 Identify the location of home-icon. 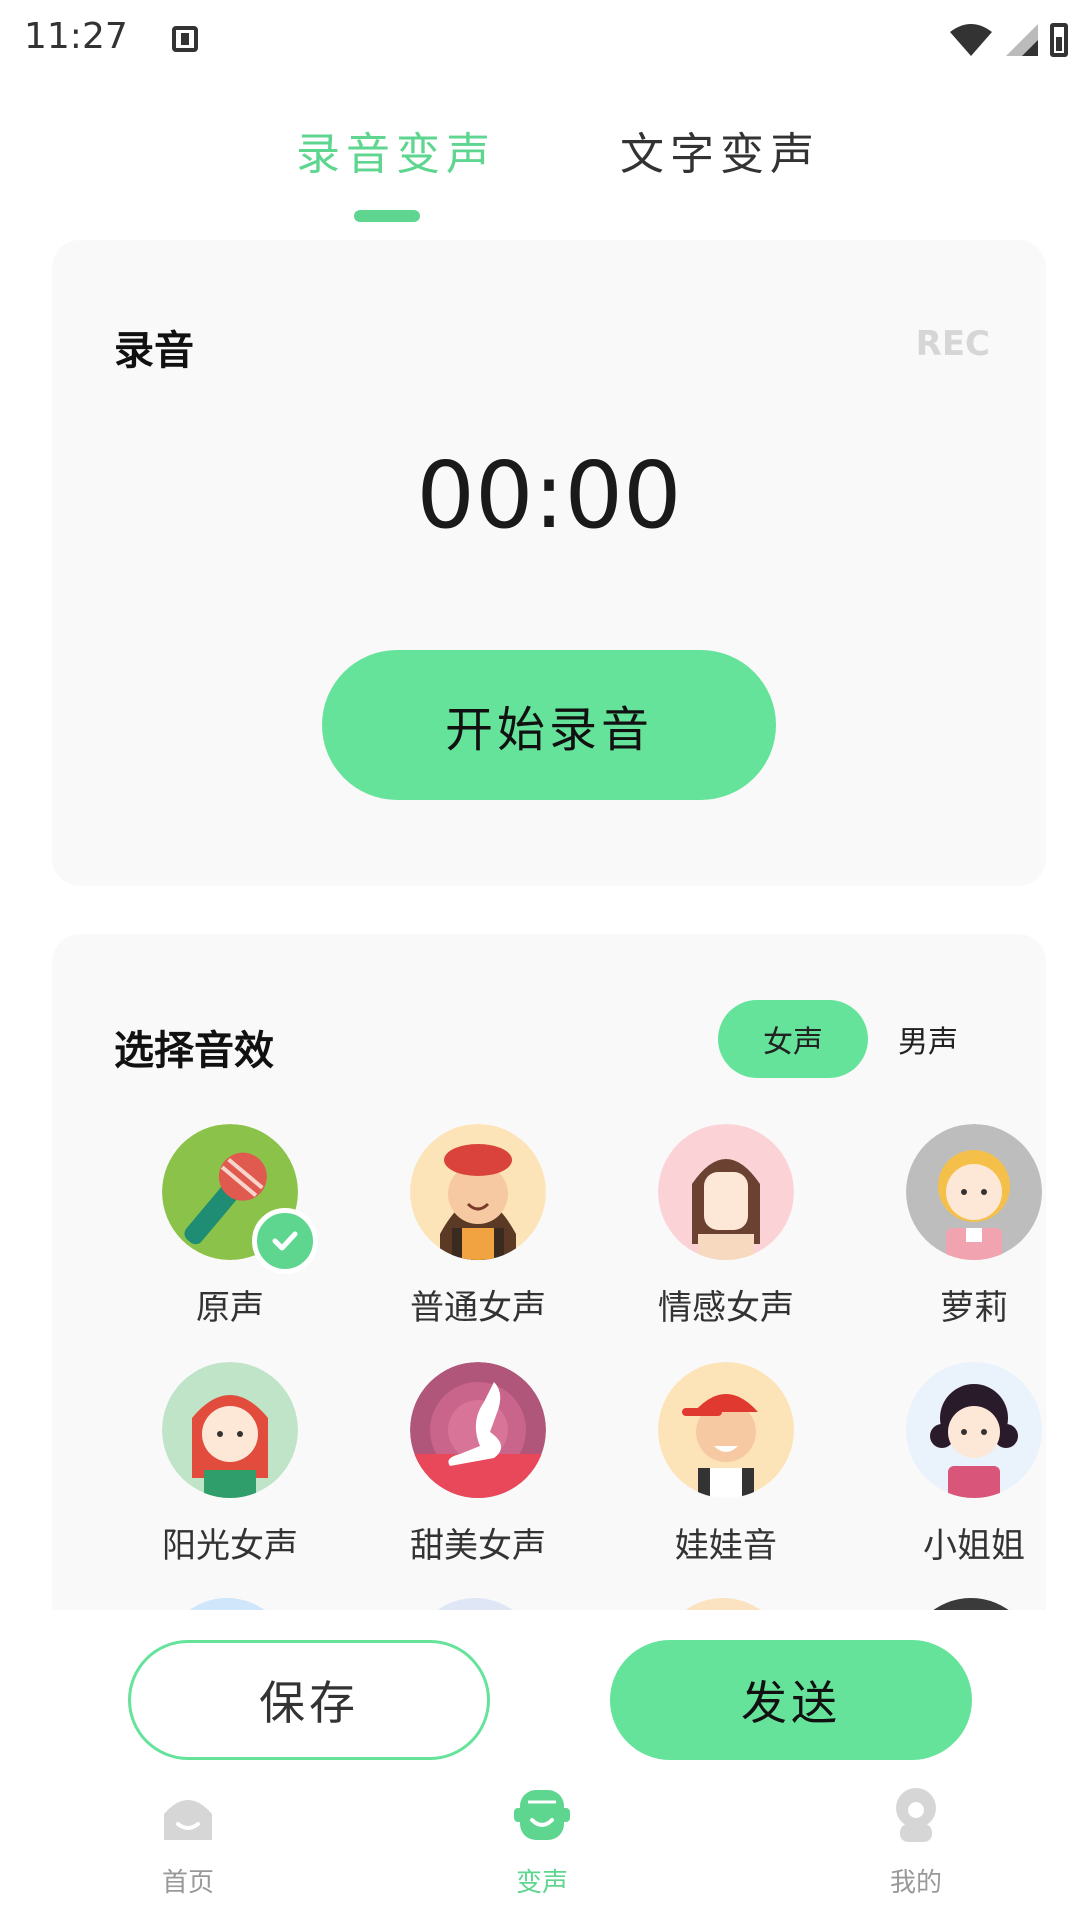
(188, 1820).